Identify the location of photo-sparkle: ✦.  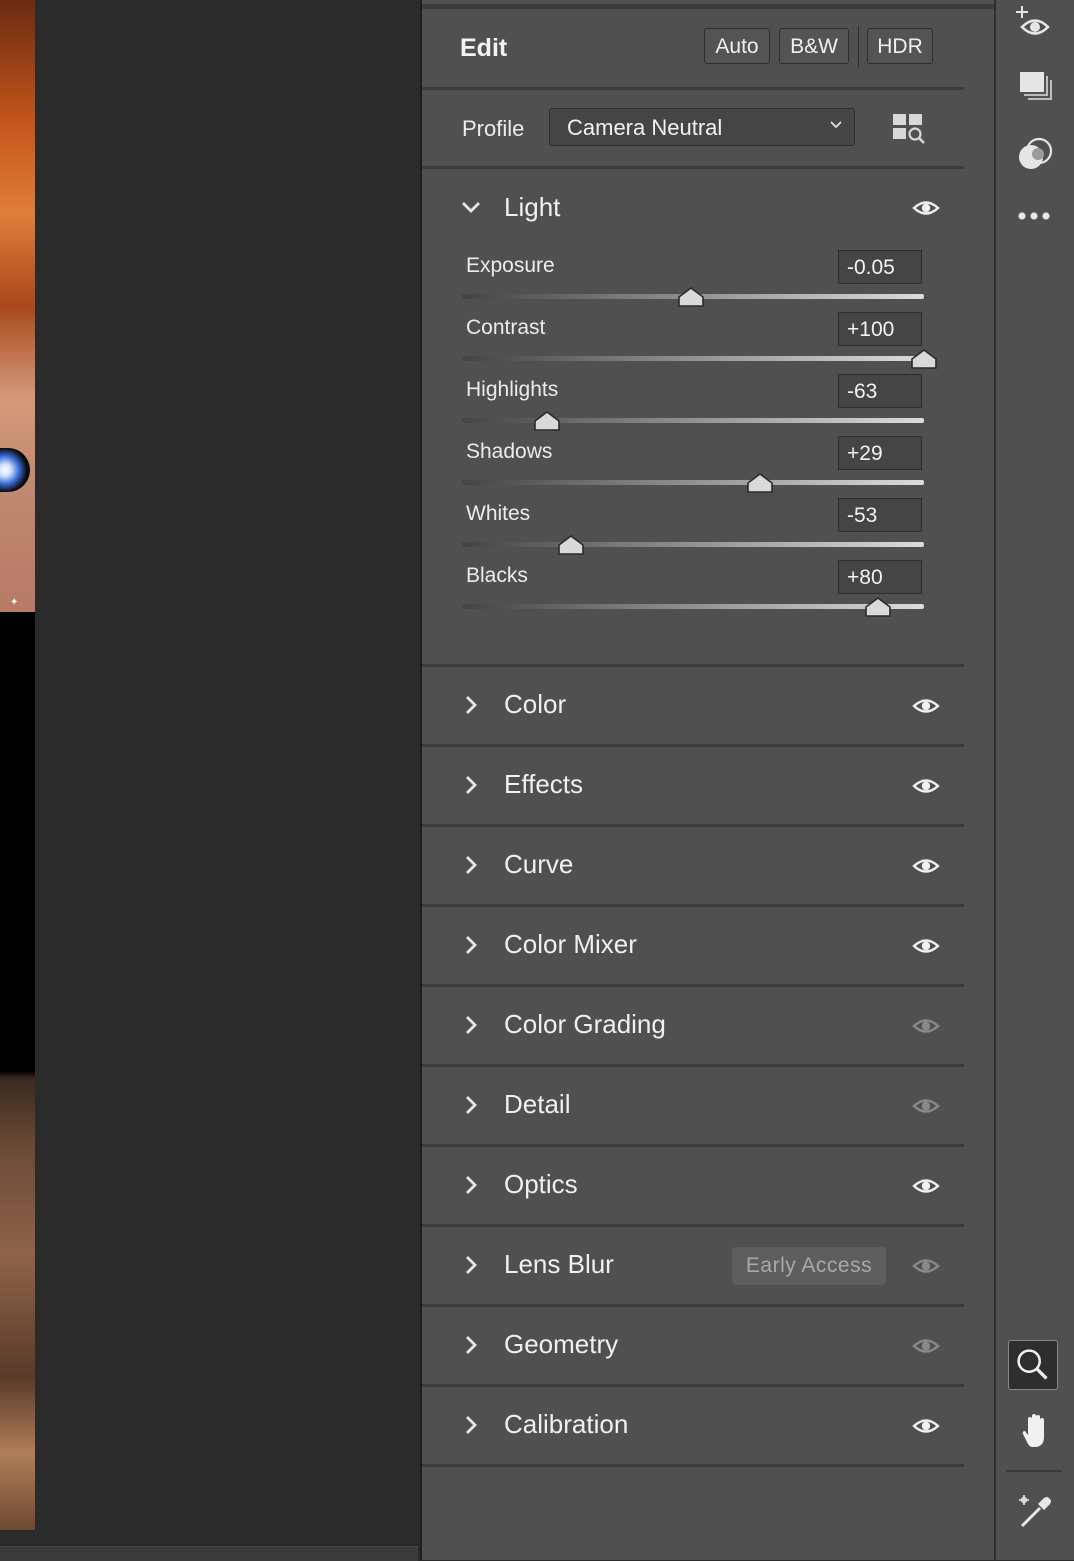
(14, 602).